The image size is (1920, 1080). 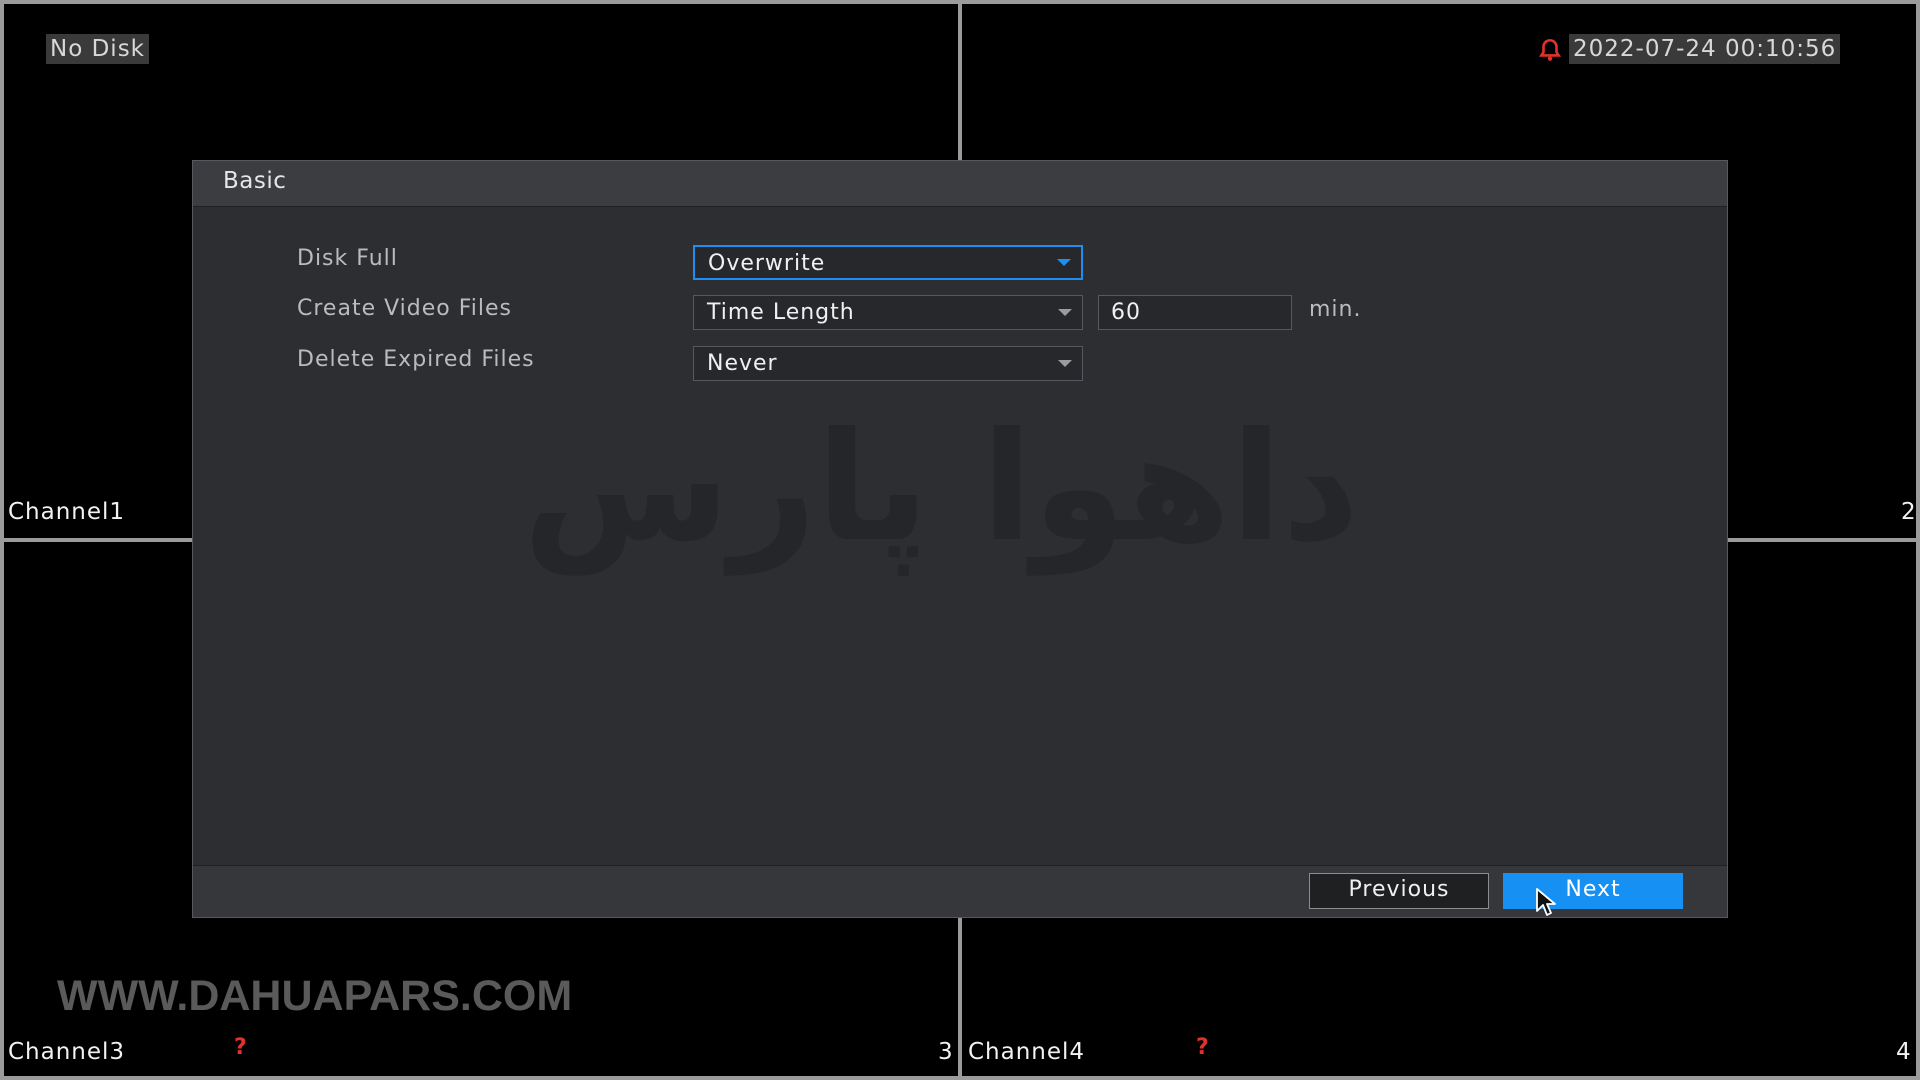 I want to click on channel-2-number: 2, so click(x=1908, y=512).